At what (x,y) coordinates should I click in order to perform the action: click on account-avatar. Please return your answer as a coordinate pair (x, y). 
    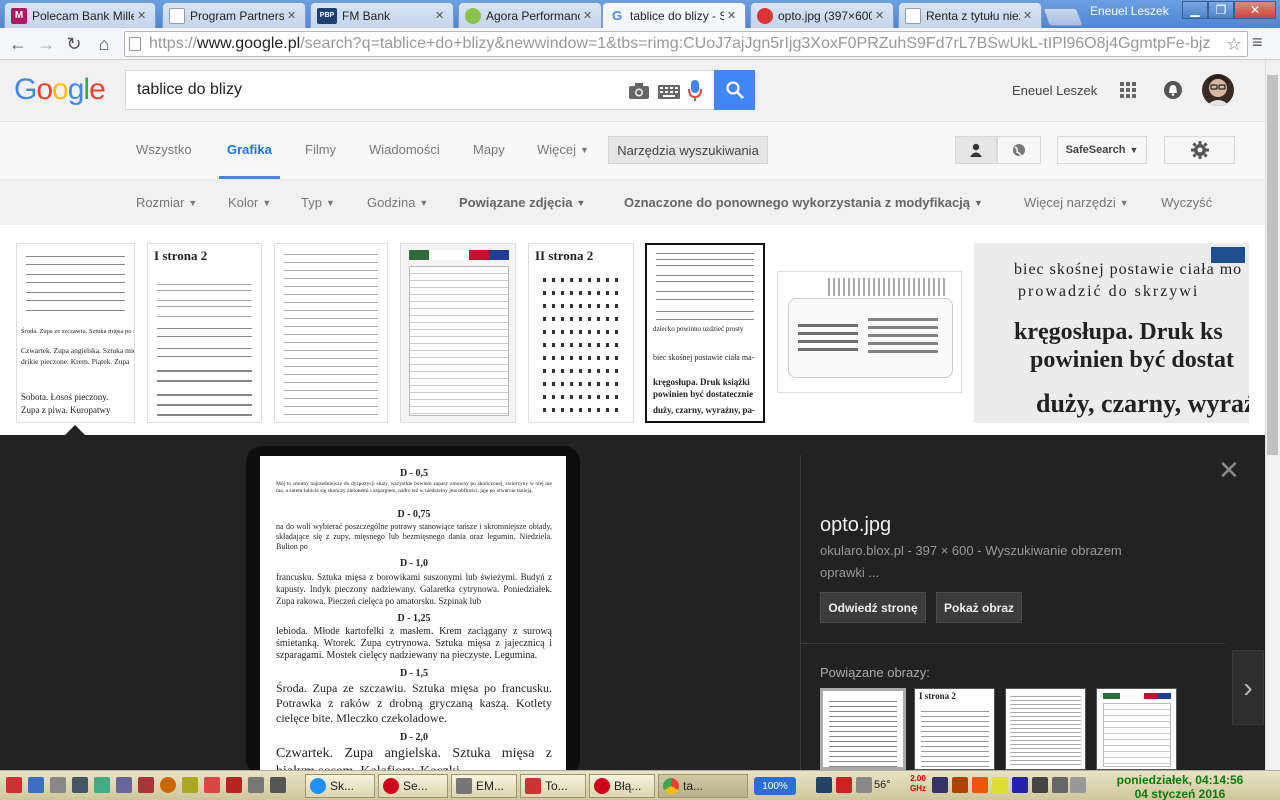
    Looking at the image, I should click on (1218, 90).